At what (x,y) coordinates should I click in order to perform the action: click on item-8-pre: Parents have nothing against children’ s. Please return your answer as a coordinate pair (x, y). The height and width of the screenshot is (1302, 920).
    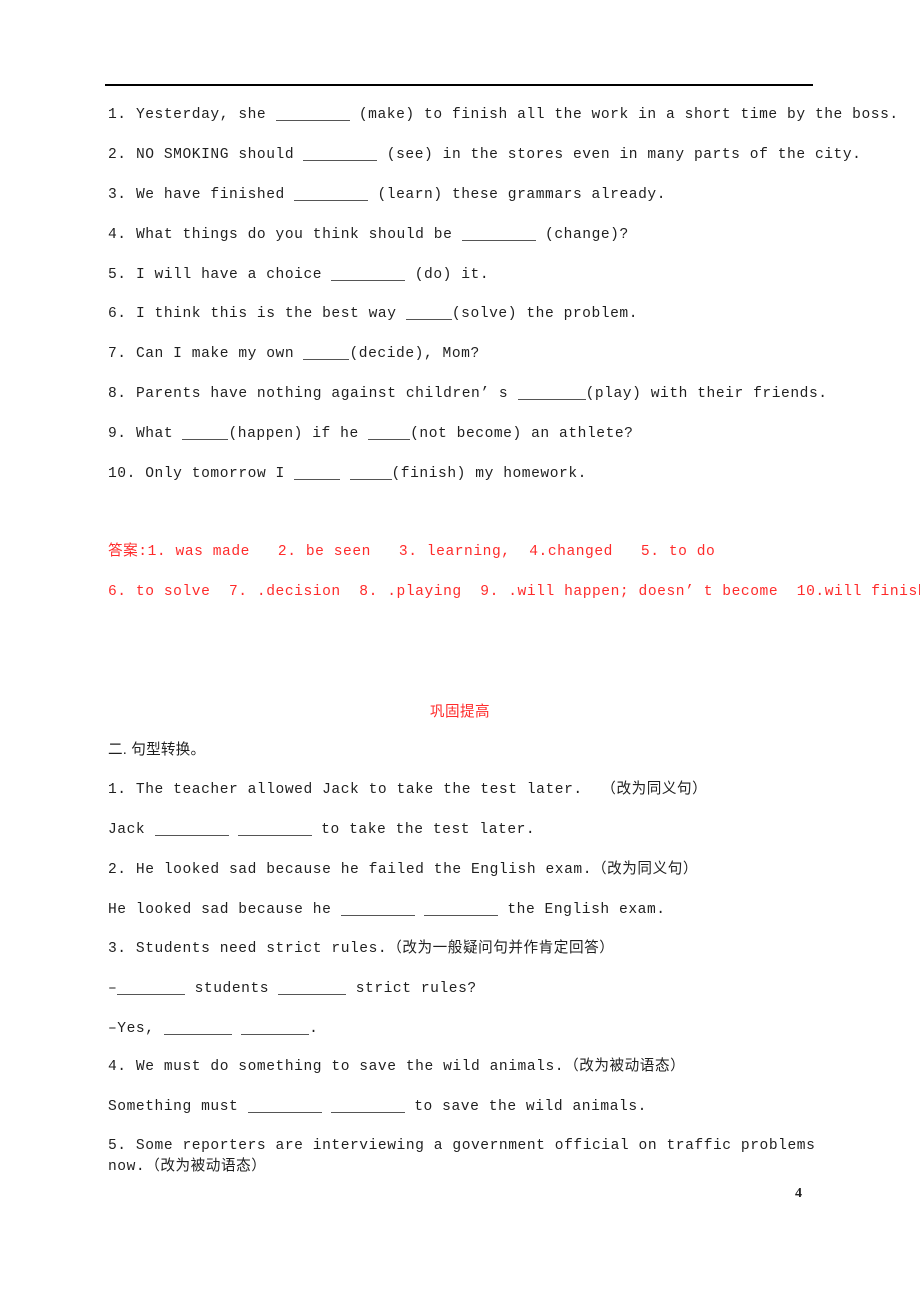
    Looking at the image, I should click on (326, 394).